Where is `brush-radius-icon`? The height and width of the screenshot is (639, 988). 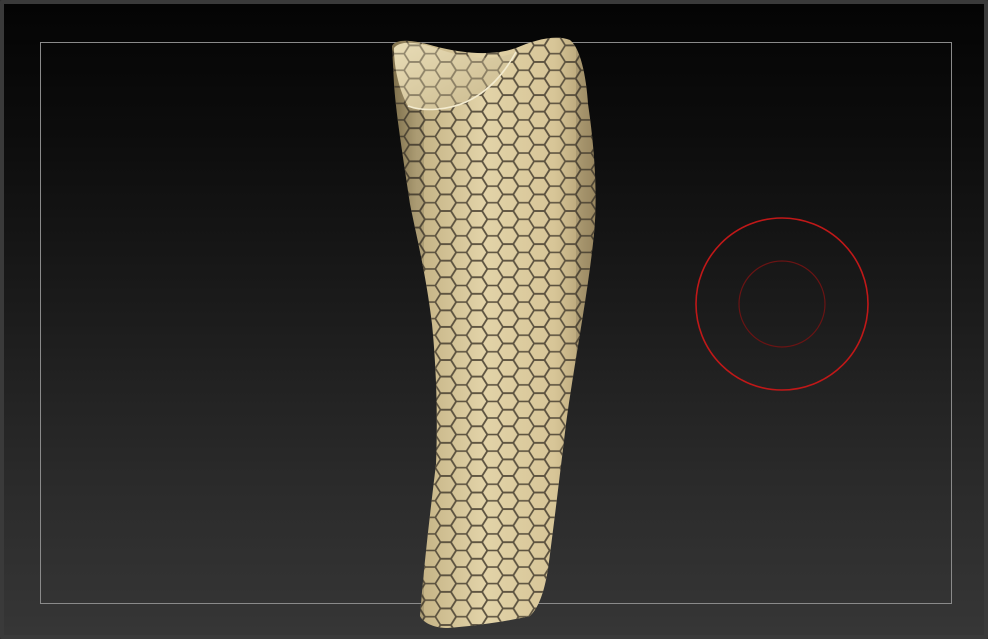
brush-radius-icon is located at coordinates (782, 304).